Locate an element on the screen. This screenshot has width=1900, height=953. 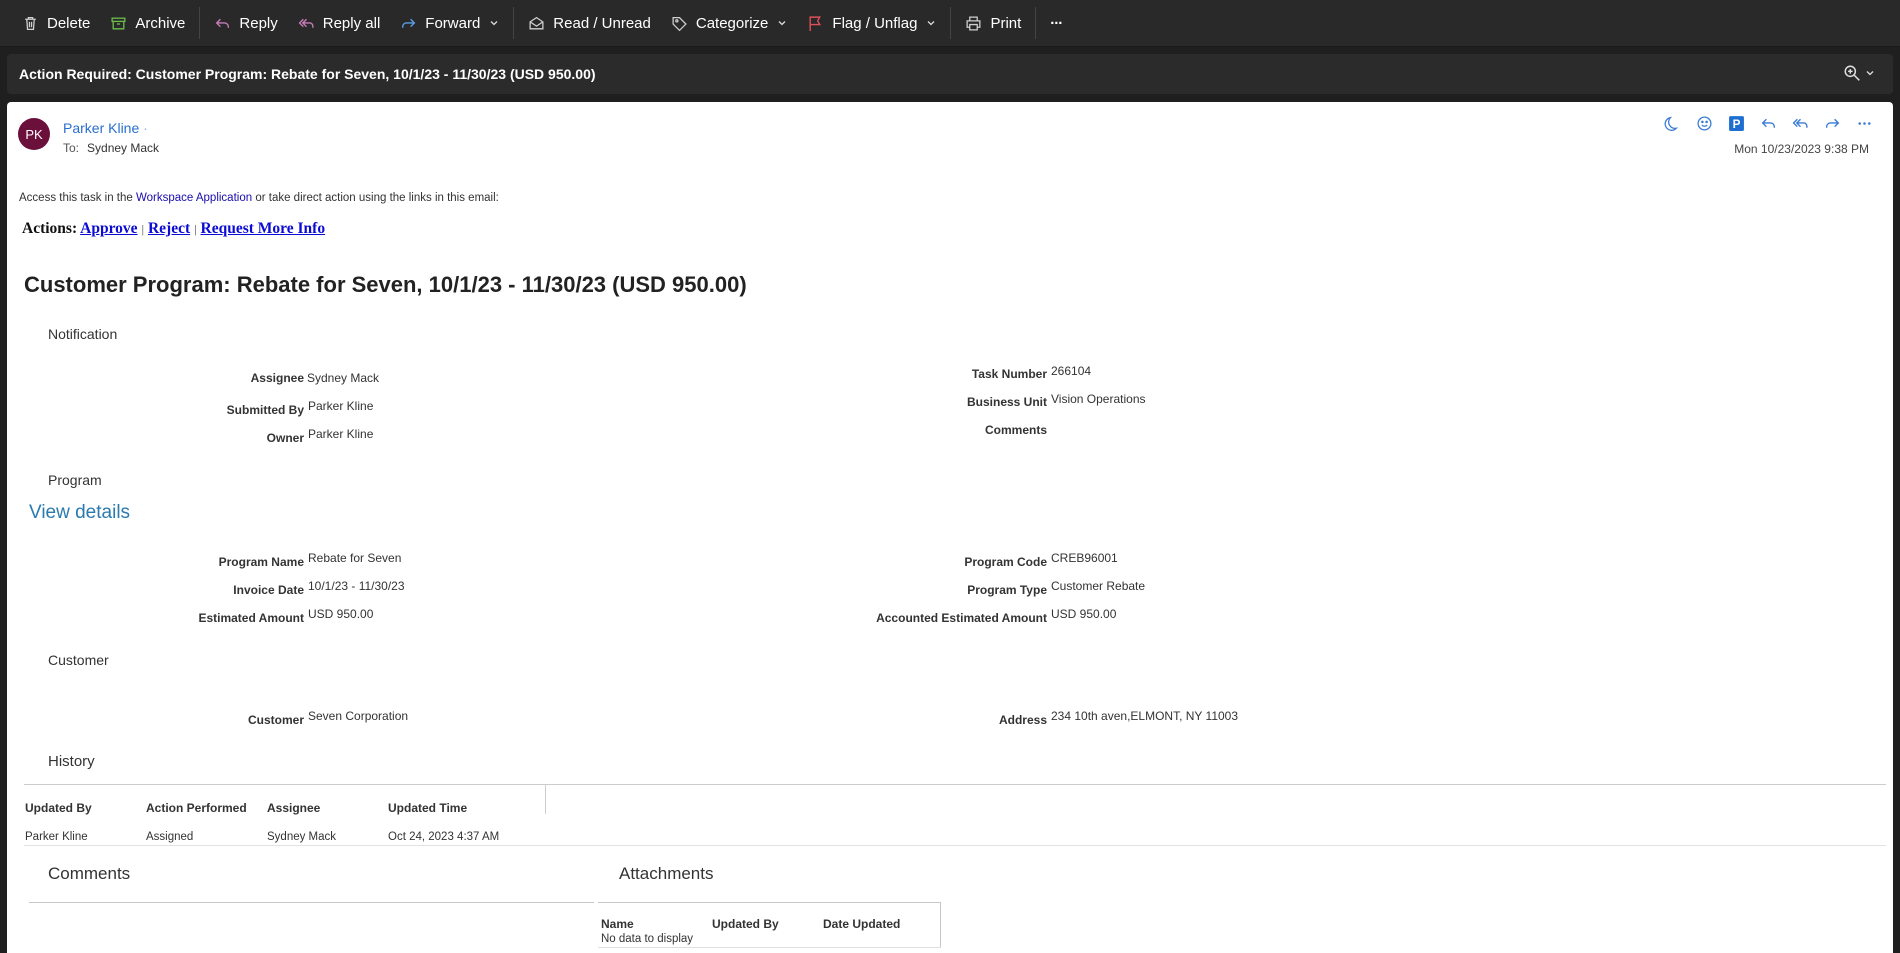
task-number-value: 266104 is located at coordinates (1071, 371).